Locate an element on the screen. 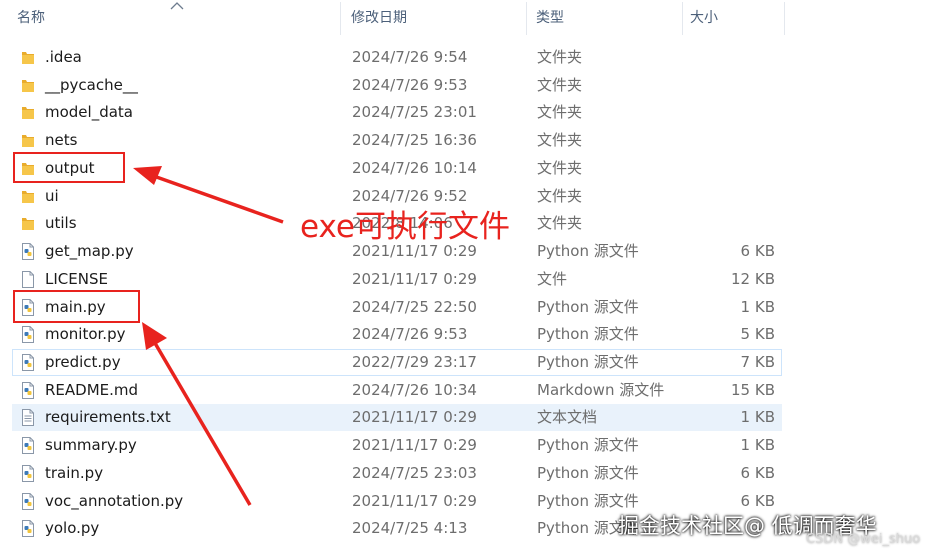  file-row: train.py 2024/7/25 23:03 Python 源文件 6 KB is located at coordinates (397, 473).